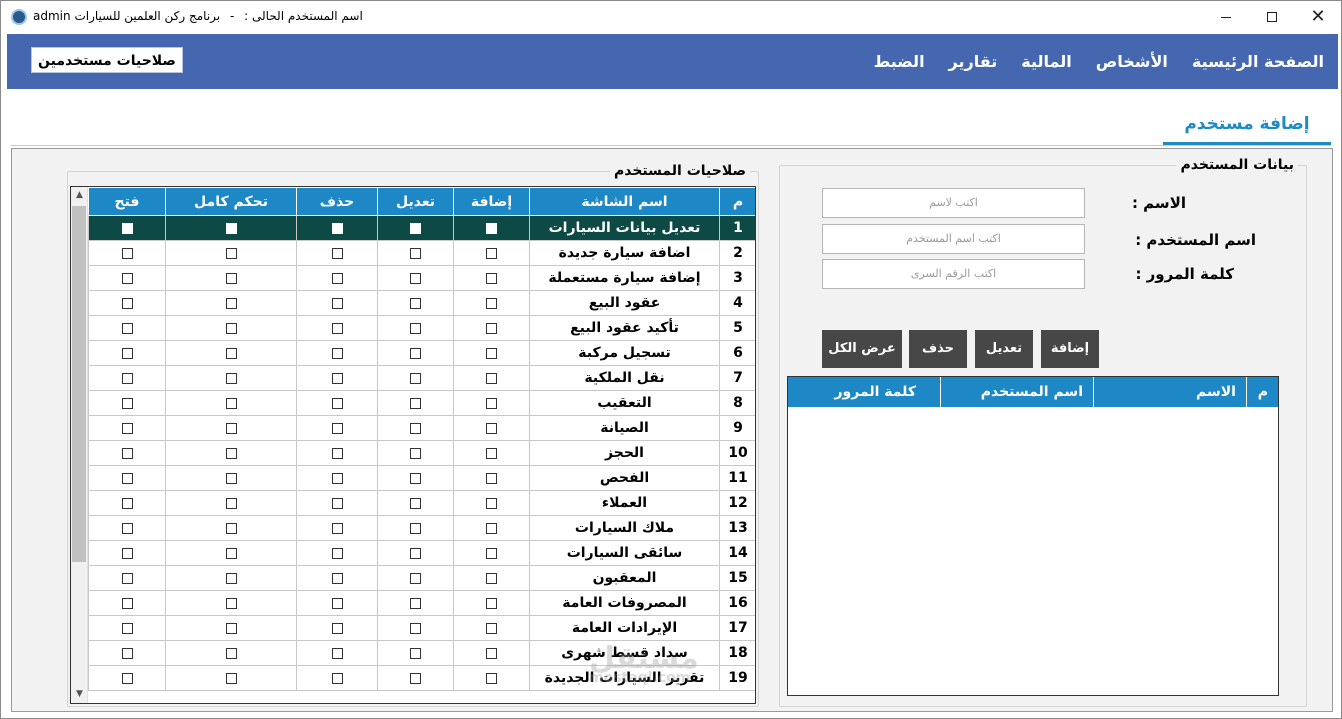 This screenshot has width=1342, height=719. What do you see at coordinates (421, 603) in the screenshot?
I see `permission-row: 16 المصروفات العامة` at bounding box center [421, 603].